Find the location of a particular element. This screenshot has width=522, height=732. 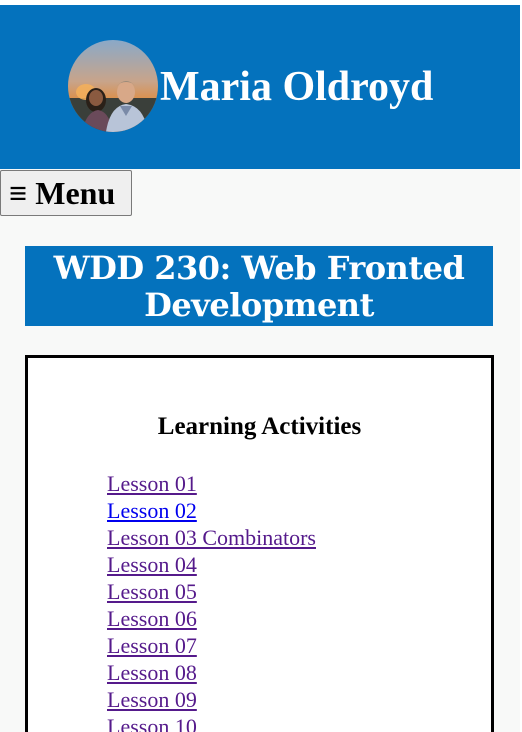

list-item: Lesson 03 Combinators is located at coordinates (211, 537).